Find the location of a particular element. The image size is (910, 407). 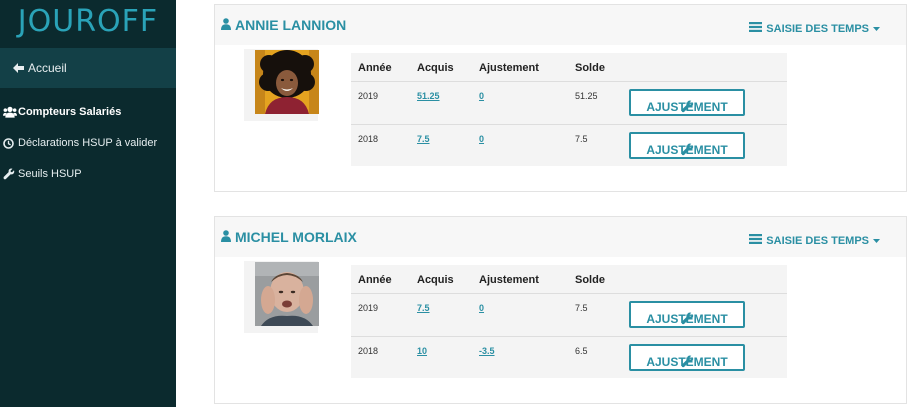

sidebar-item-label: Déclarations HSUP à valider is located at coordinates (88, 143).